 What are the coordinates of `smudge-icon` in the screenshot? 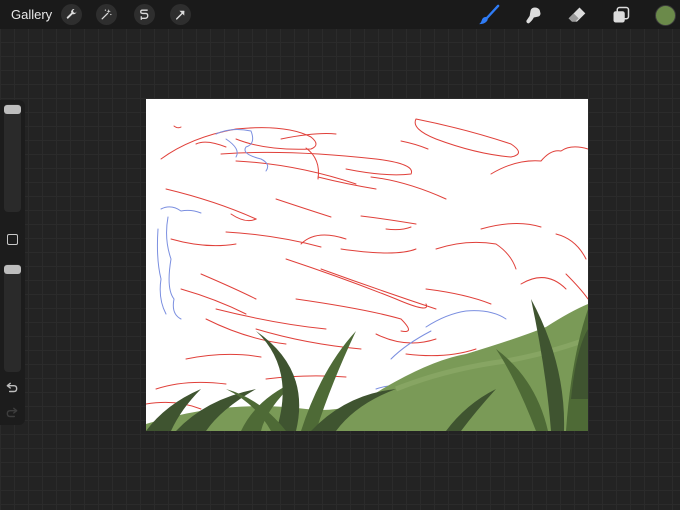 It's located at (533, 15).